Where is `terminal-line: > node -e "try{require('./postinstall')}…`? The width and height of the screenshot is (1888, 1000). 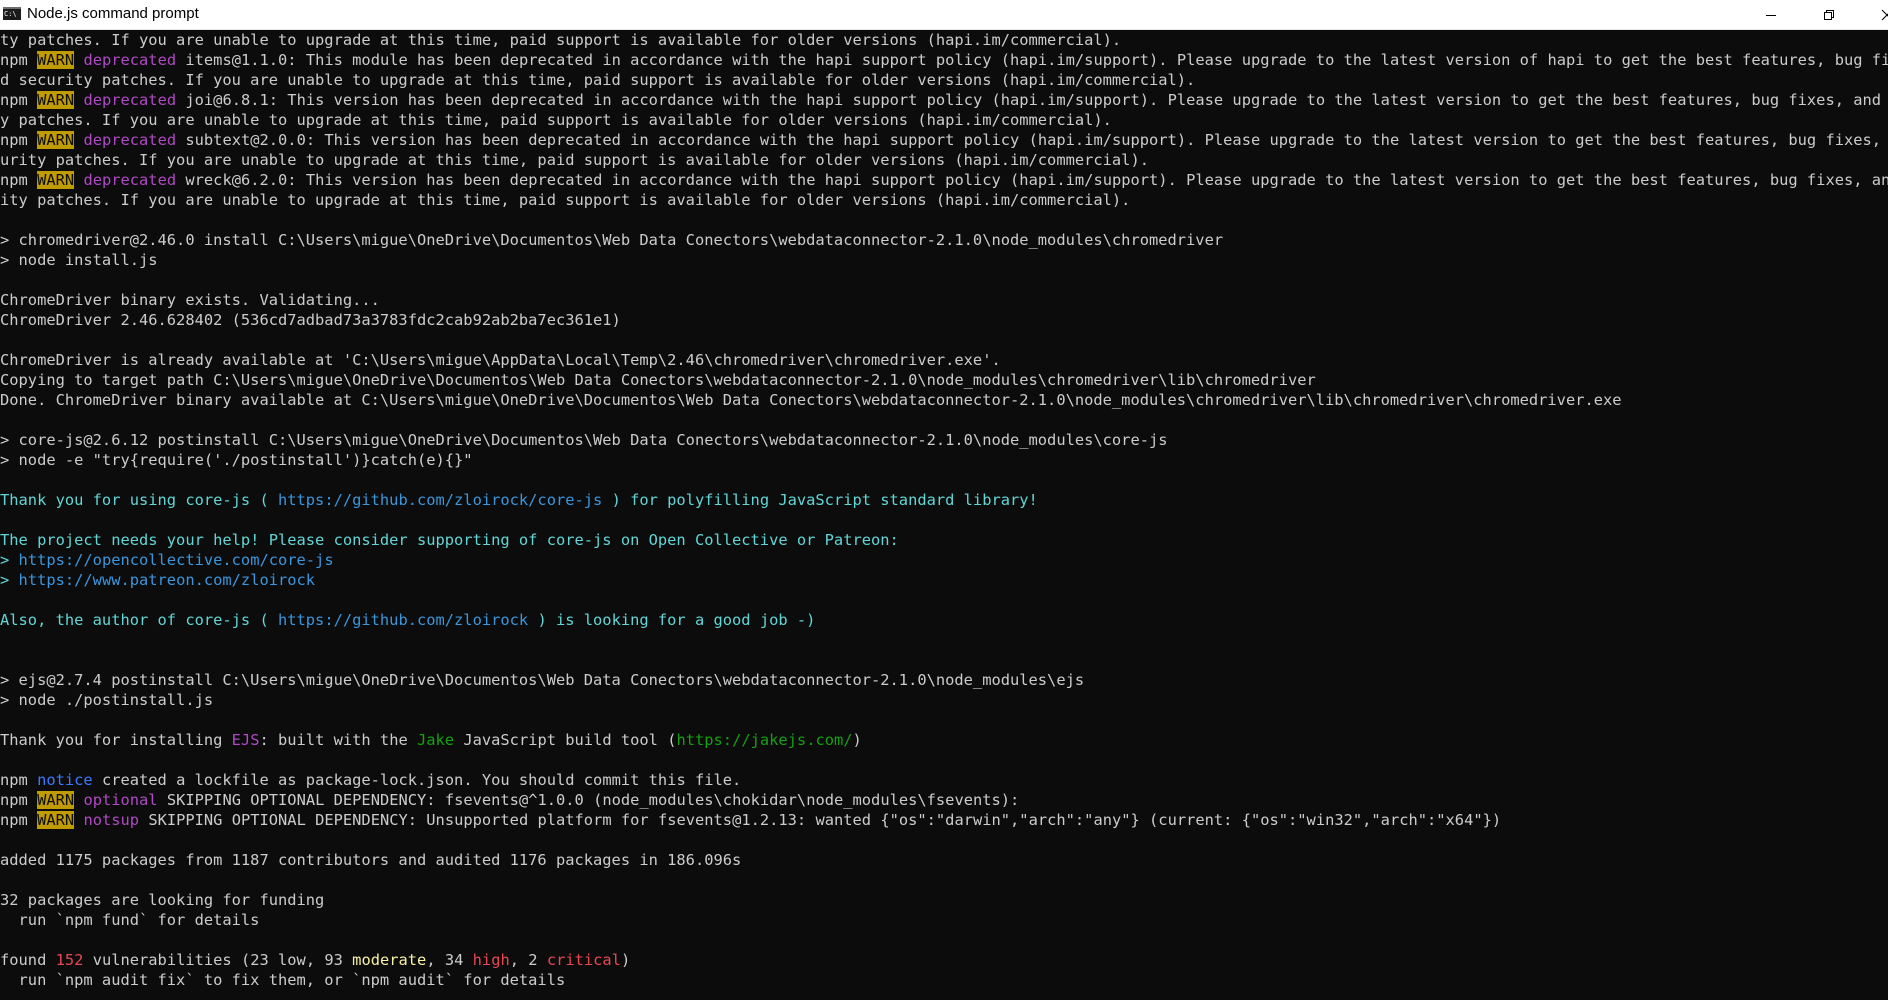
terminal-line: > node -e "try{require('./postinstall')}… is located at coordinates (944, 460).